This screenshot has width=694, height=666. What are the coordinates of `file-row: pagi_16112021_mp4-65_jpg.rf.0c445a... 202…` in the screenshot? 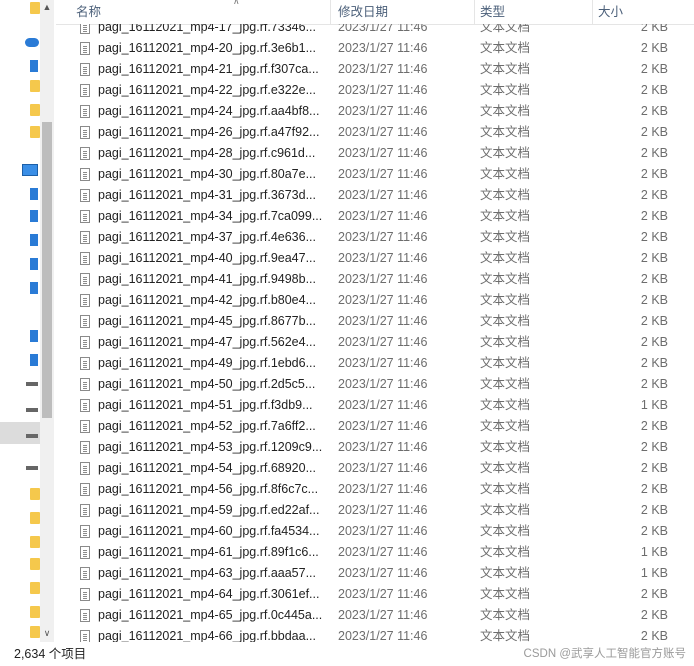 It's located at (375, 615).